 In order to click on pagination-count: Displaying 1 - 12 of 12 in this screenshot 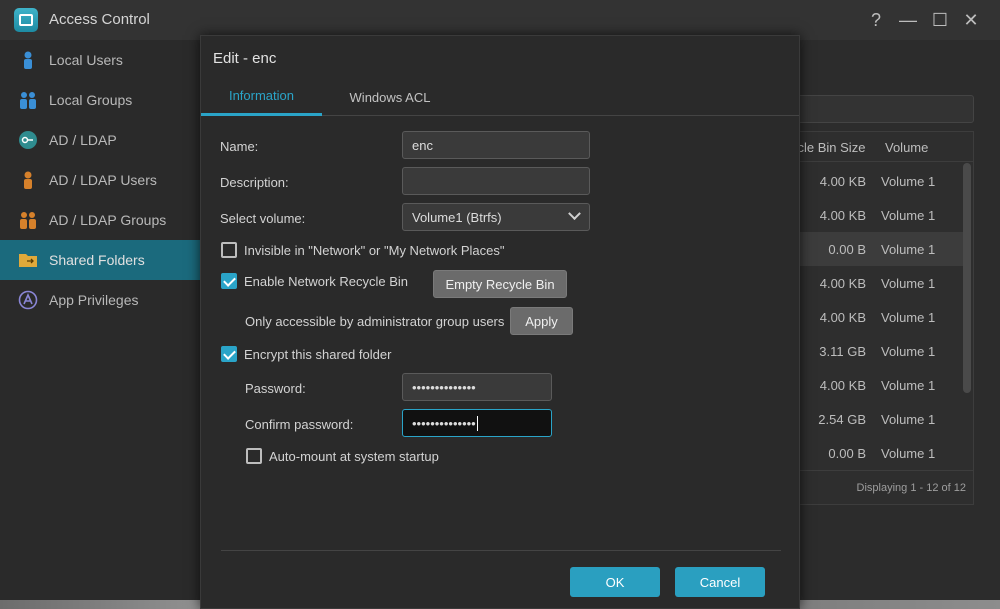, I will do `click(911, 488)`.